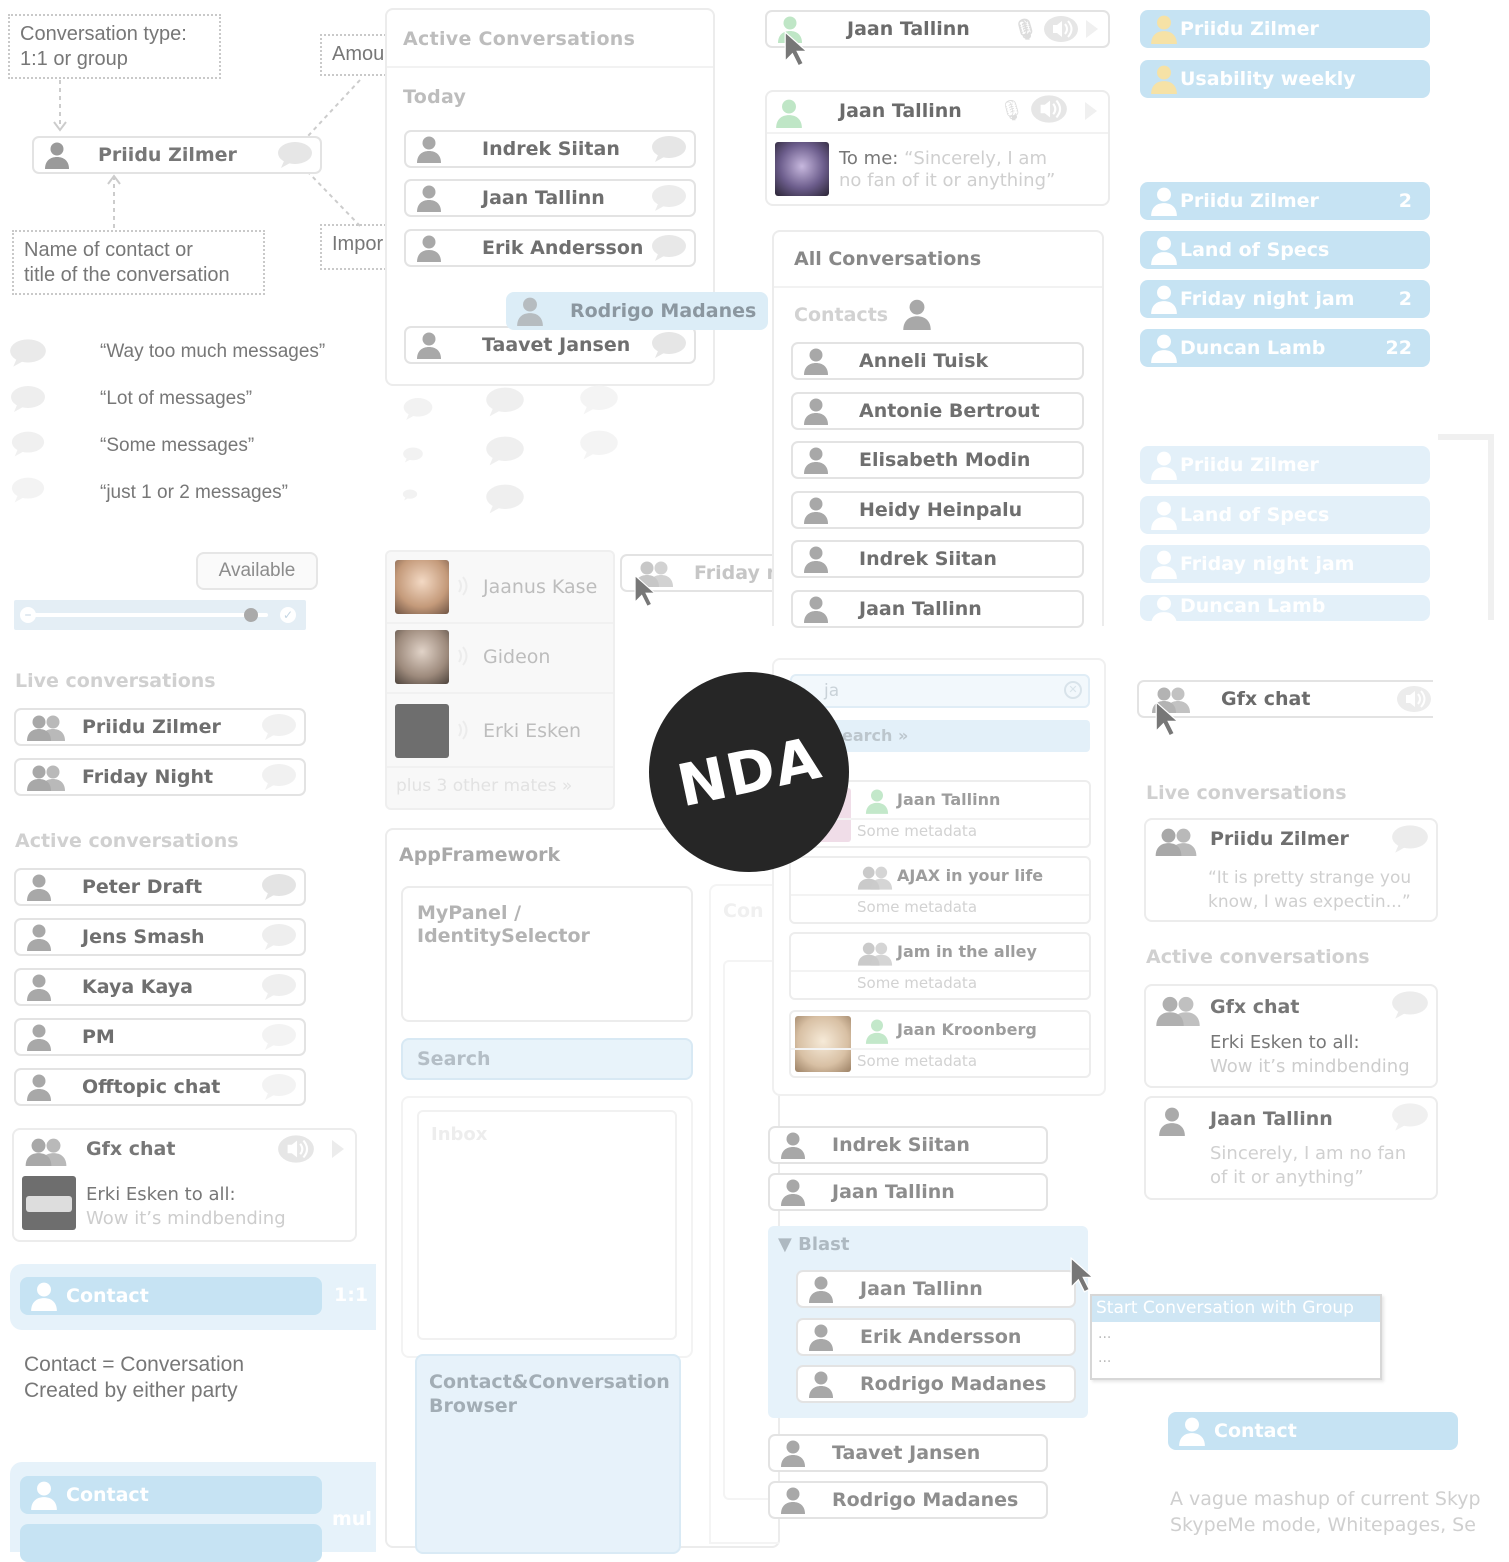 This screenshot has height=1562, width=1509. Describe the element at coordinates (1279, 839) in the screenshot. I see `name: Priidu Zilmer` at that location.